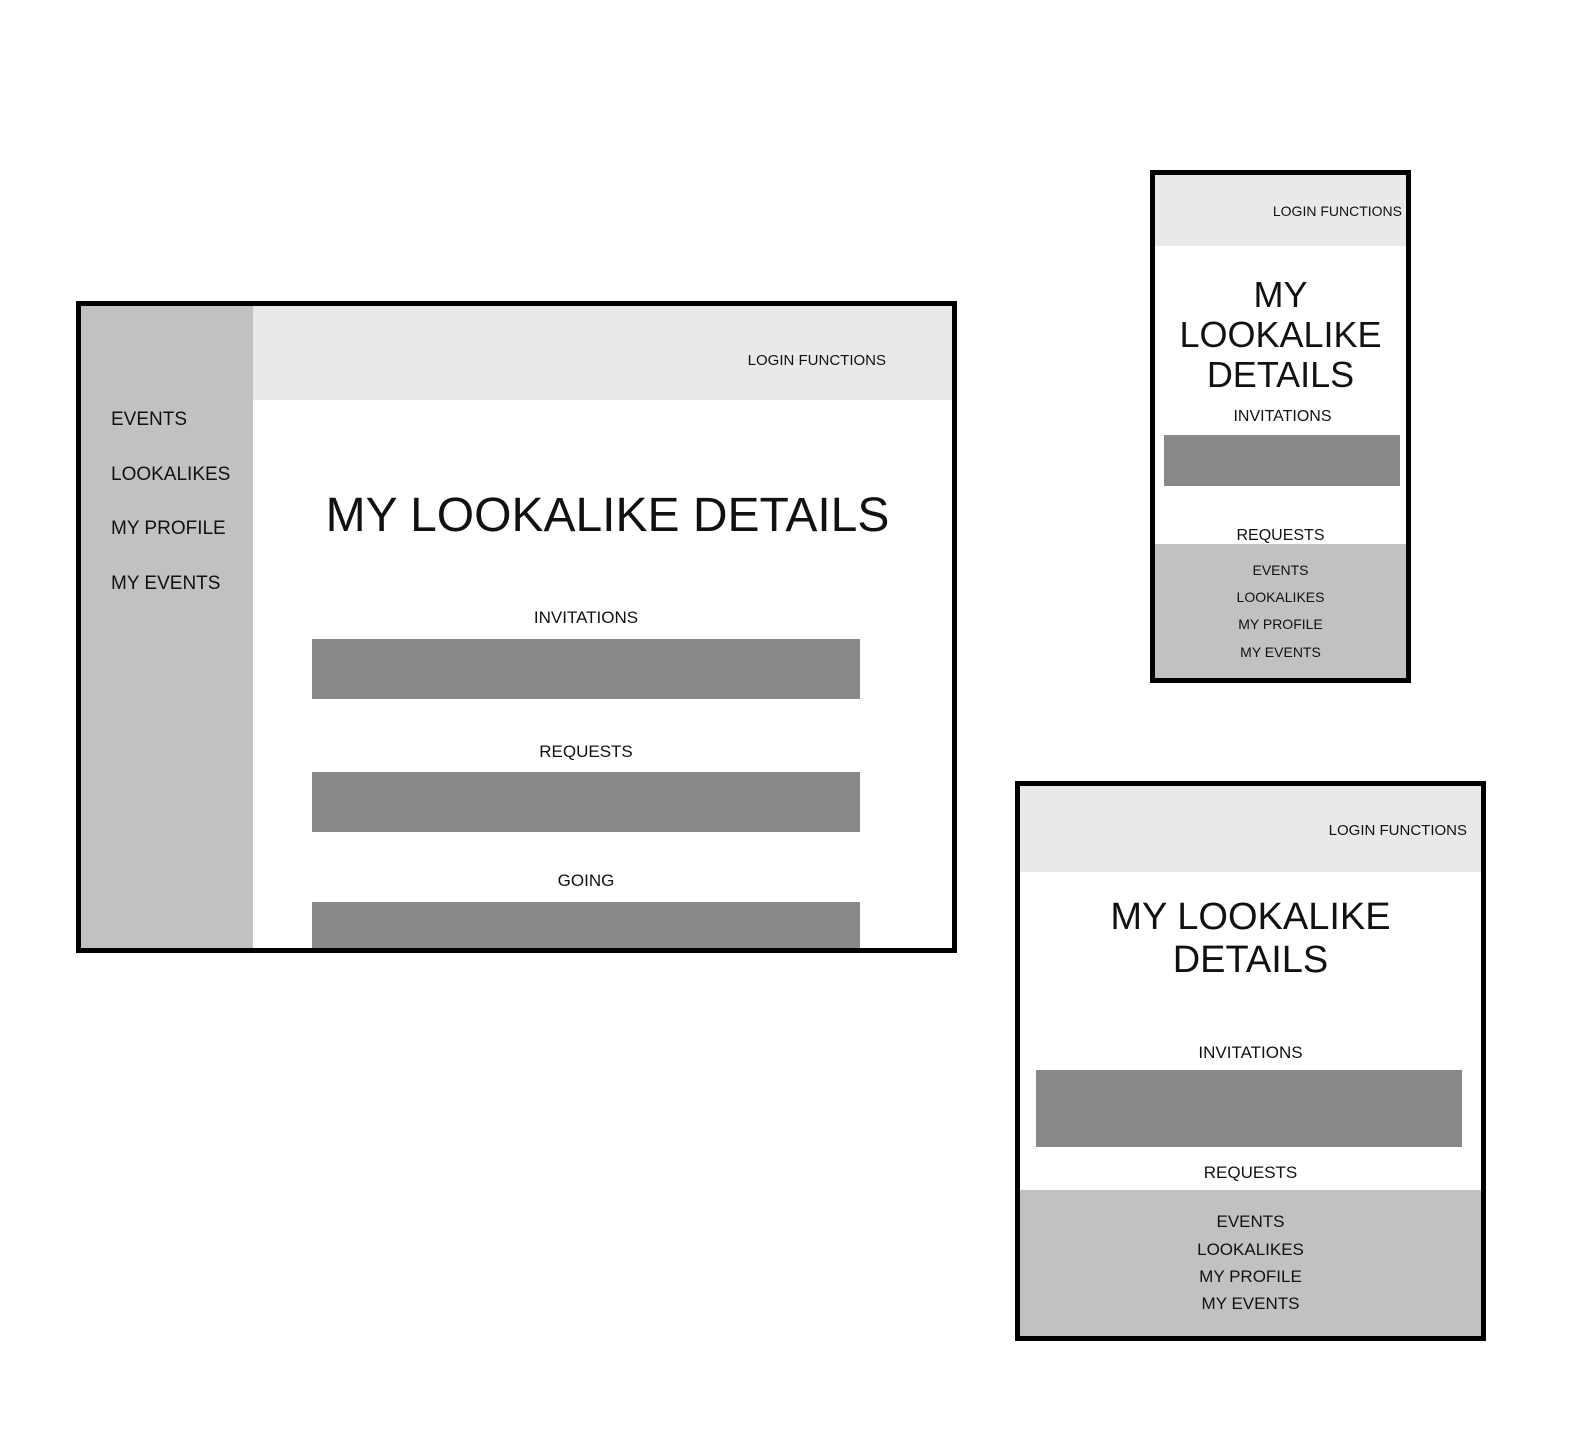 The image size is (1584, 1440). Describe the element at coordinates (586, 880) in the screenshot. I see `section-label-going: GOING` at that location.